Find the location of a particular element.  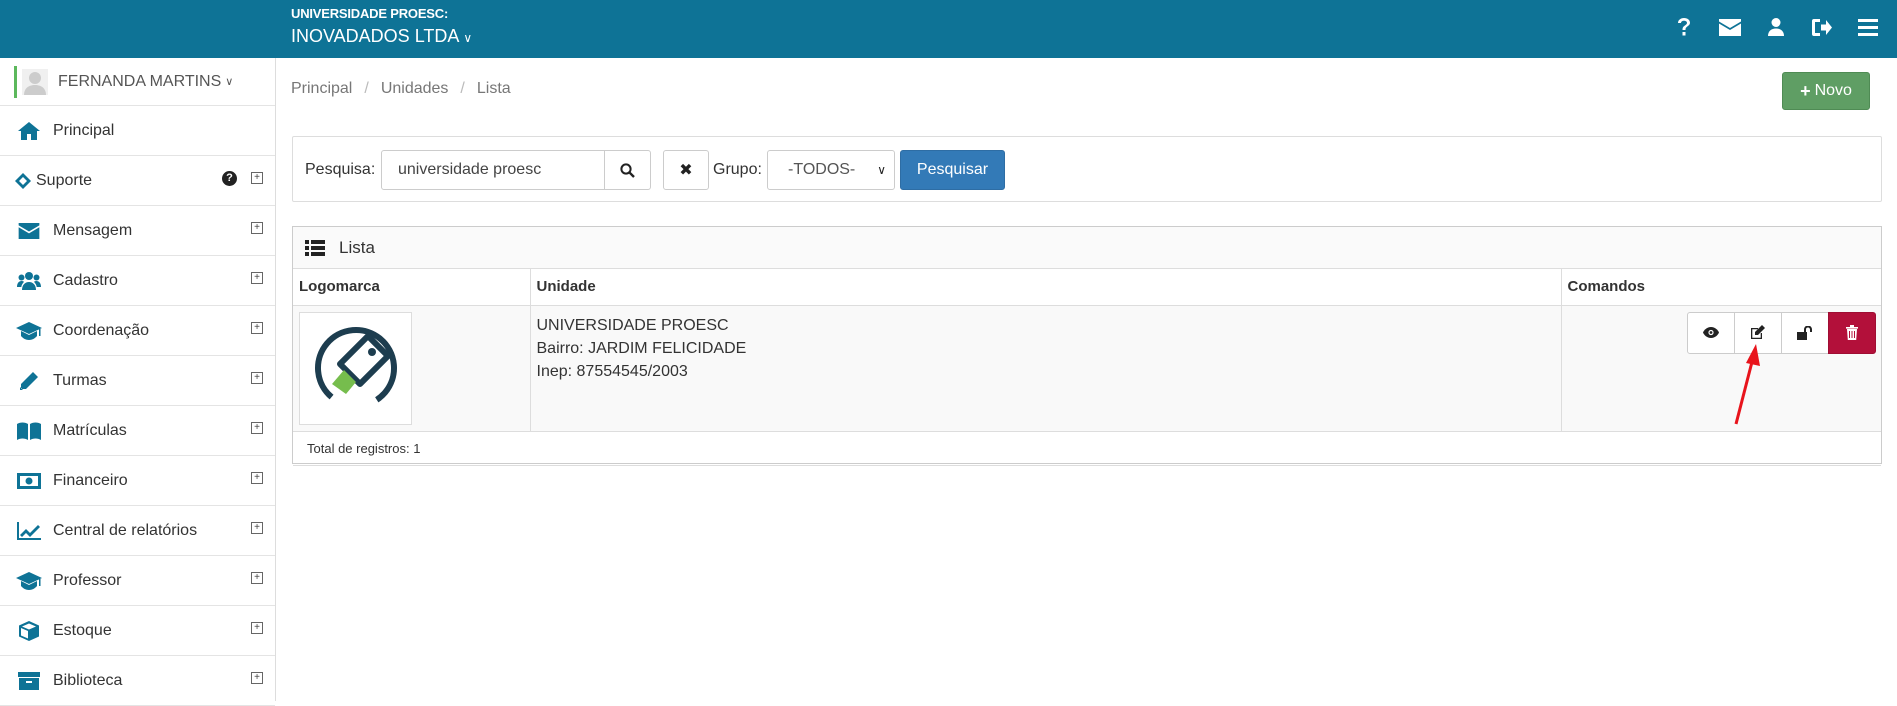

user-name: FERNANDA MARTINS is located at coordinates (140, 81).